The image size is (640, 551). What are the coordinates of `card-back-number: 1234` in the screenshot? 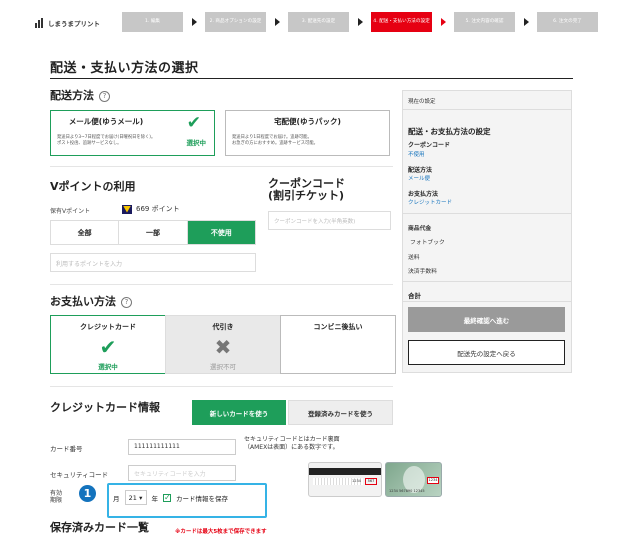 It's located at (356, 481).